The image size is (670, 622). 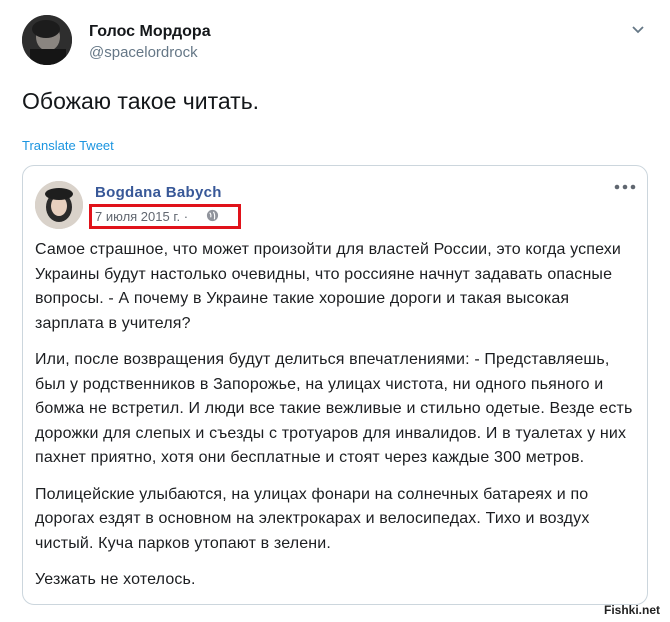 What do you see at coordinates (47, 40) in the screenshot?
I see `author-avatar` at bounding box center [47, 40].